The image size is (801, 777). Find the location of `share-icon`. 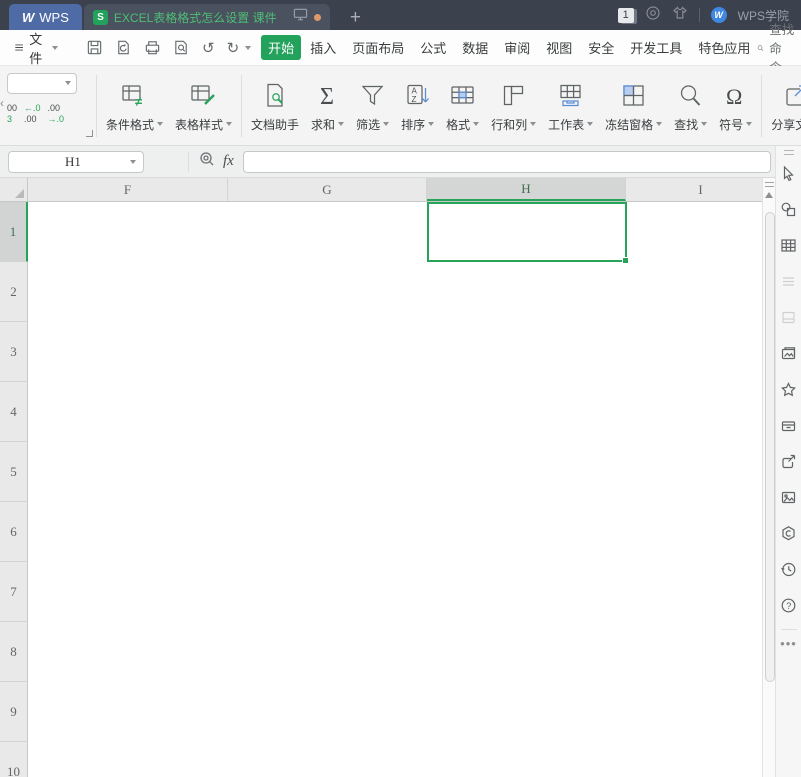

share-icon is located at coordinates (788, 461).